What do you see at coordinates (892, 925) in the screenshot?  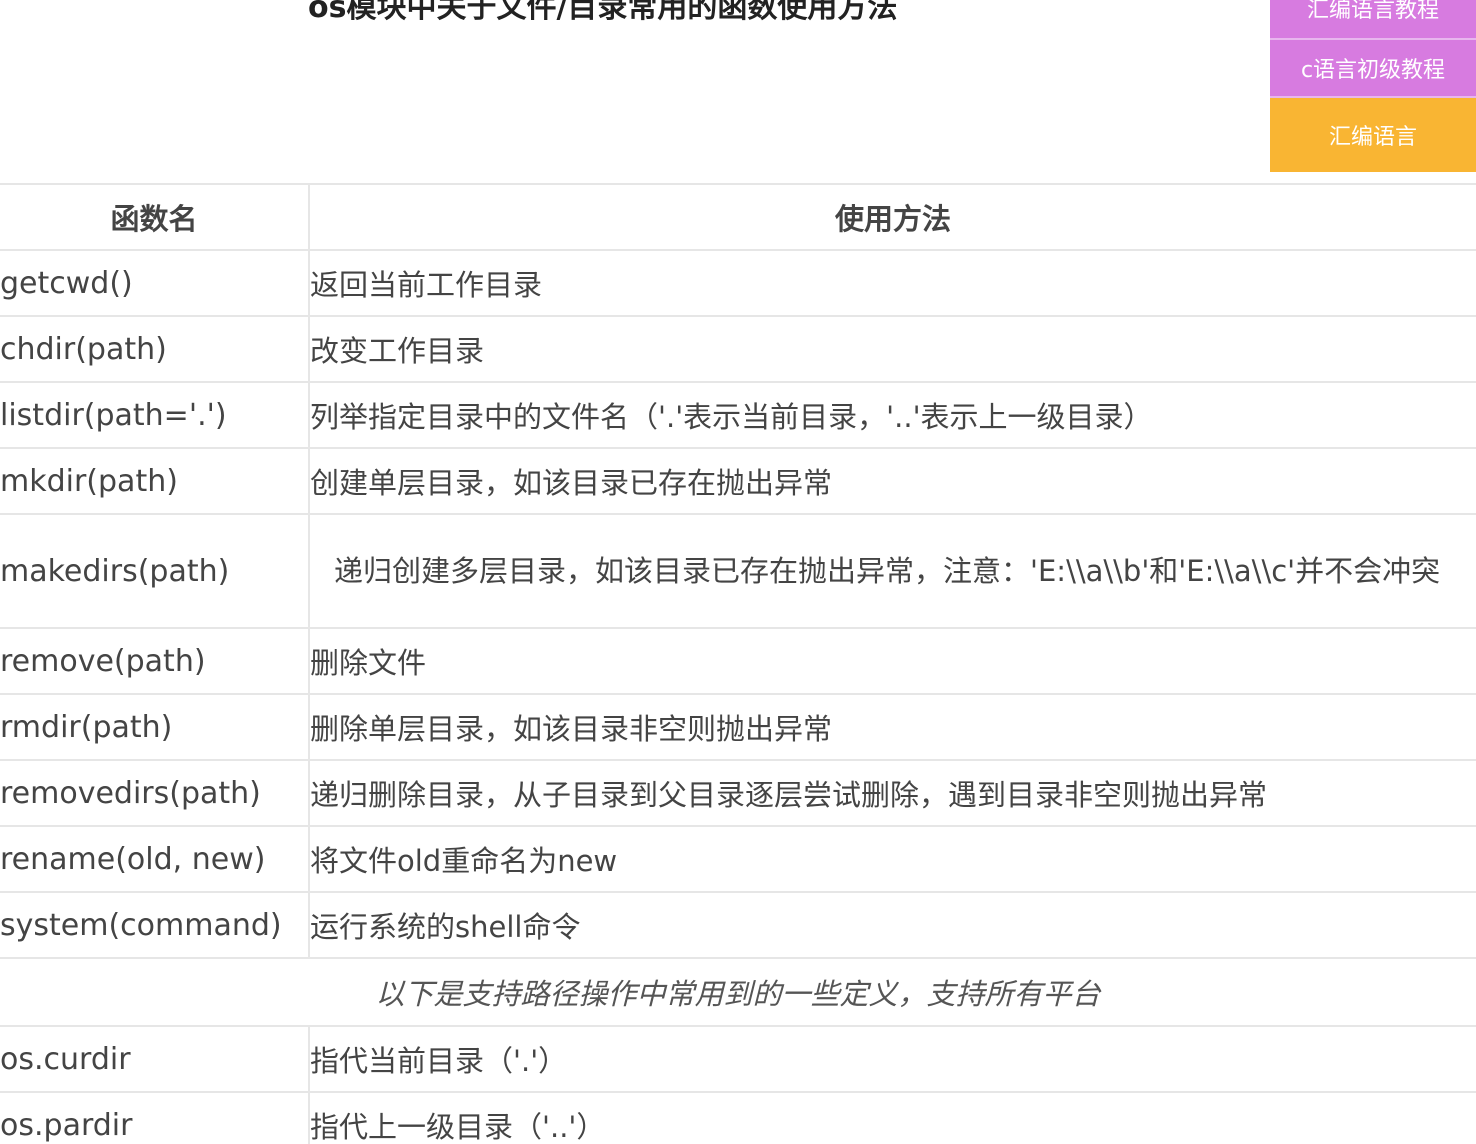 I see `function-desc-cell: 运行系统的shell命令` at bounding box center [892, 925].